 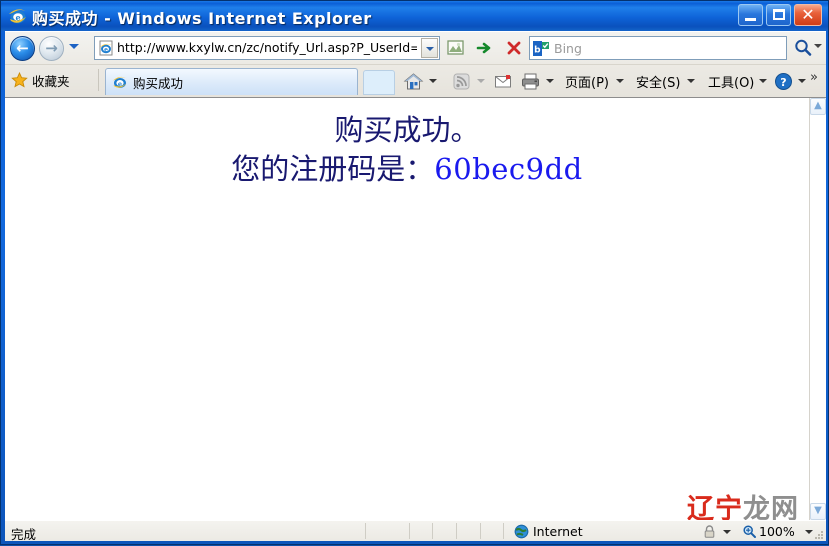 I want to click on address-dropdown-button, so click(x=429, y=48).